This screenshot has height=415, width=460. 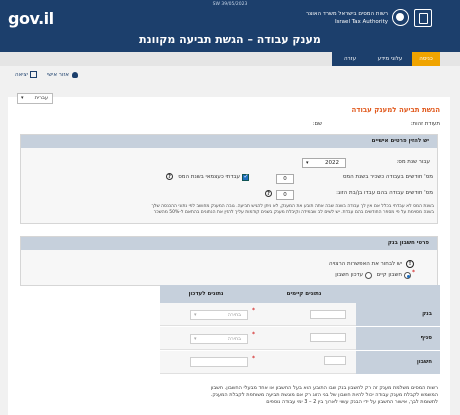 I want to click on logout-icon, so click(x=33, y=74).